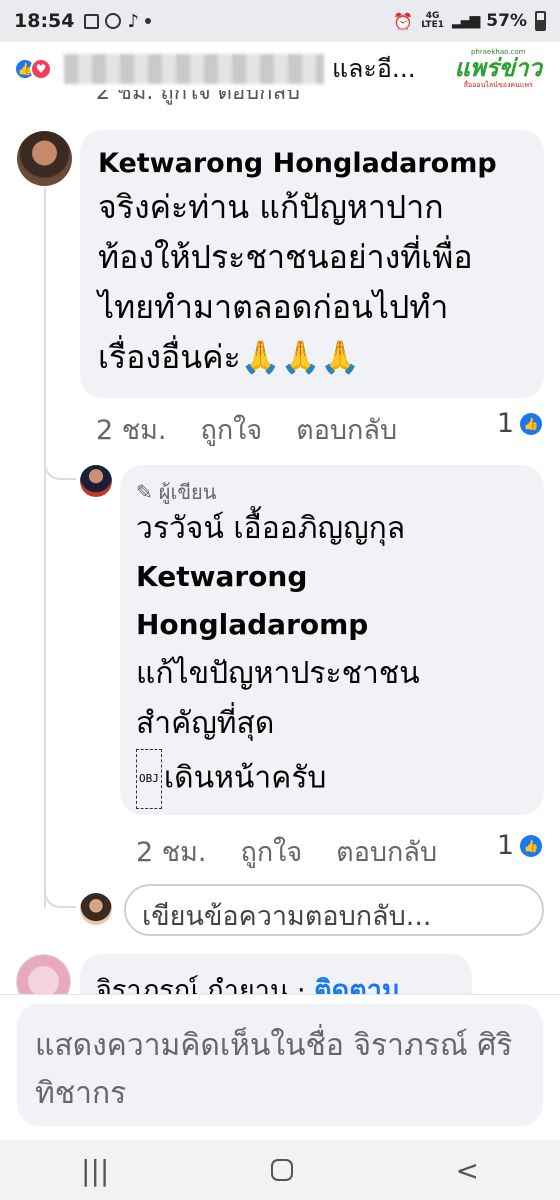  What do you see at coordinates (278, 673) in the screenshot?
I see `reply-line: แก้ไขปัญหาประชาชน` at bounding box center [278, 673].